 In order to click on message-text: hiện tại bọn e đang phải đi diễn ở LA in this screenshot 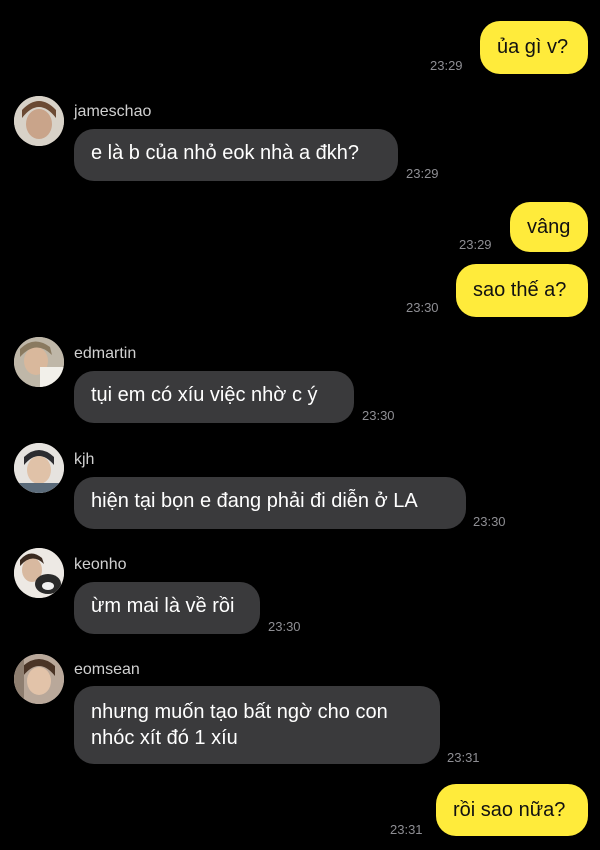, I will do `click(254, 501)`.